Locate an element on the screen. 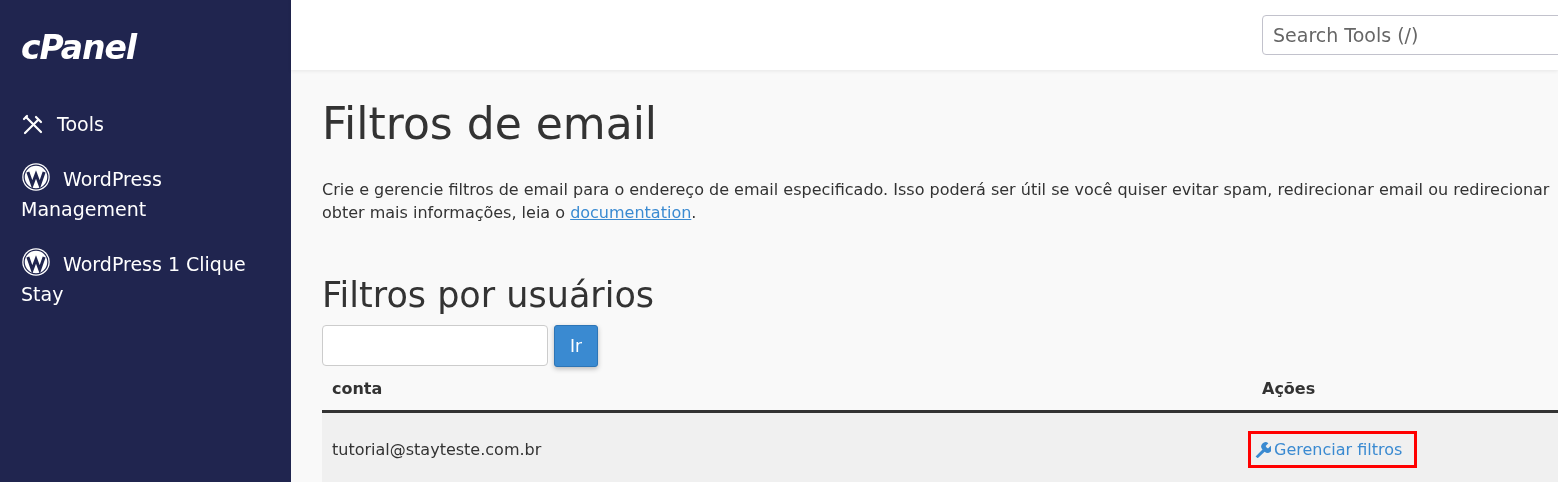  sidebar-item: WordPress 1 Clique Stay is located at coordinates (146, 278).